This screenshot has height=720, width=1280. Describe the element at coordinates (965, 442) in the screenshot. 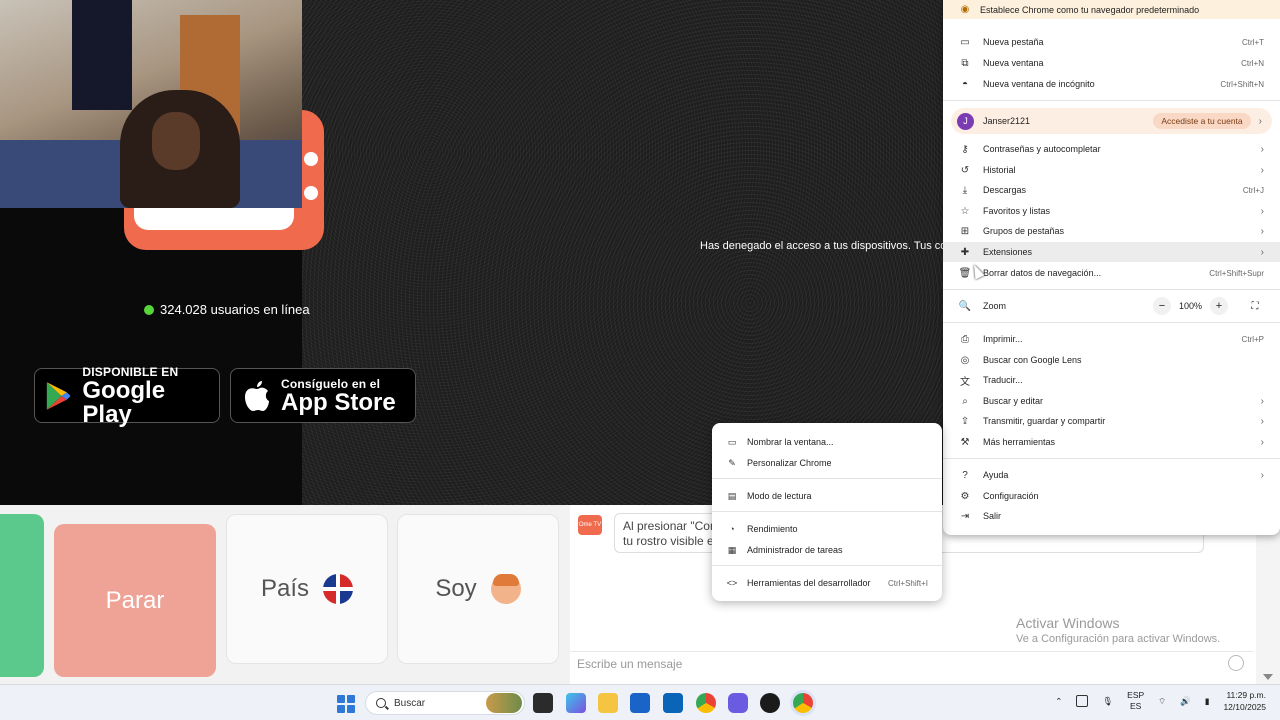

I see `toolbox-icon: ⚒` at that location.